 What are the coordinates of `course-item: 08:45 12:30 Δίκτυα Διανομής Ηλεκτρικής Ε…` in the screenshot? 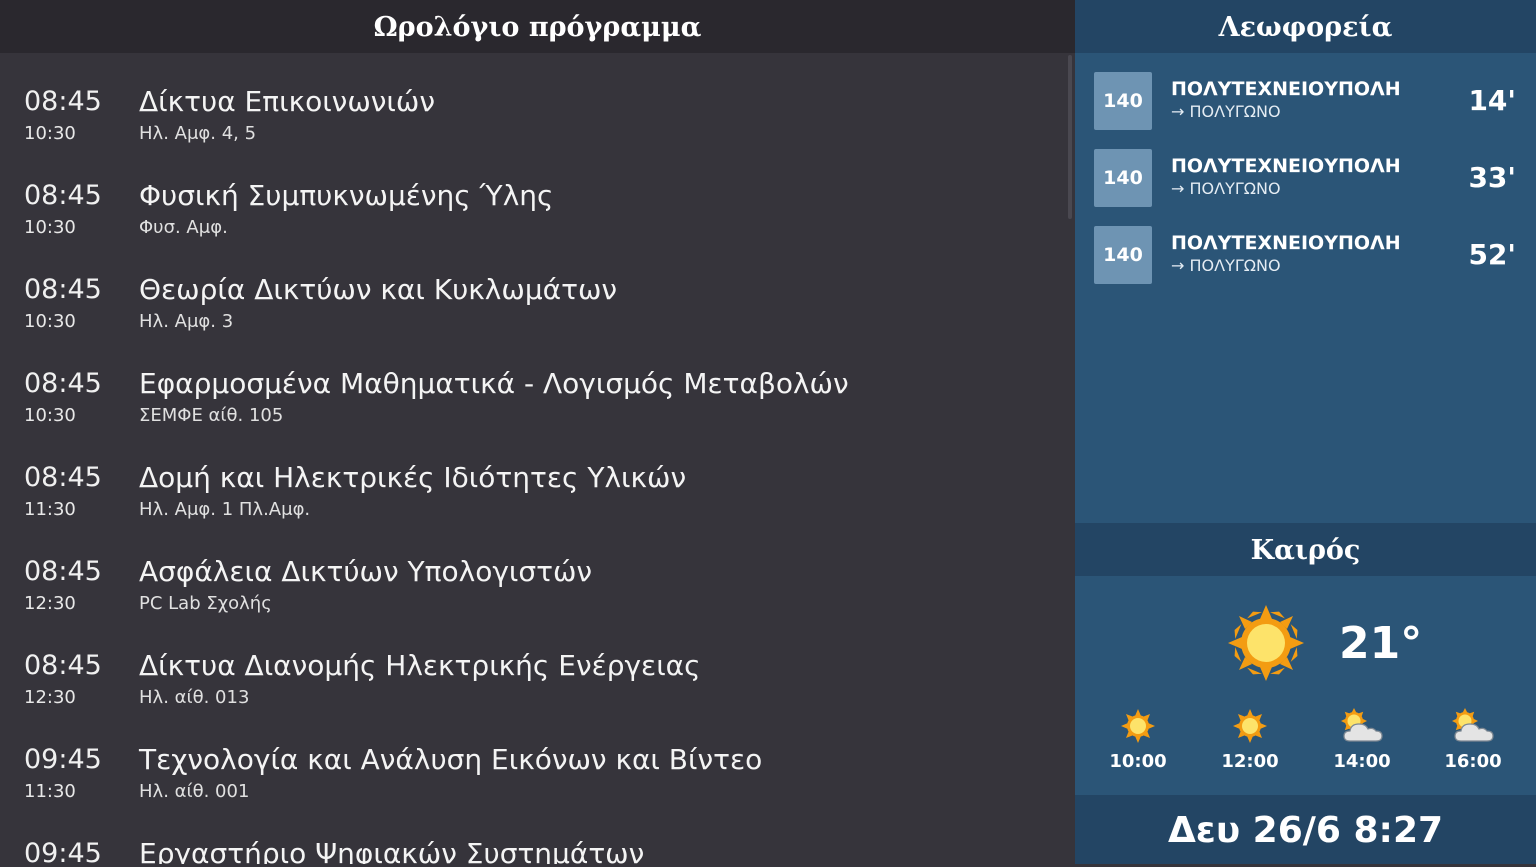 It's located at (537, 664).